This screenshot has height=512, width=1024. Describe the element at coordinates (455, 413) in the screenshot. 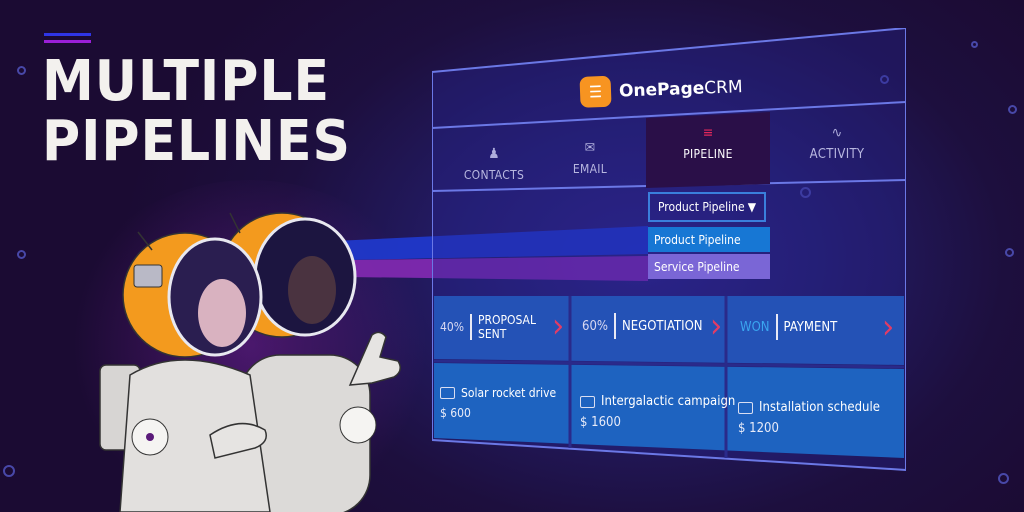

I see `deal-value: $ 600` at that location.